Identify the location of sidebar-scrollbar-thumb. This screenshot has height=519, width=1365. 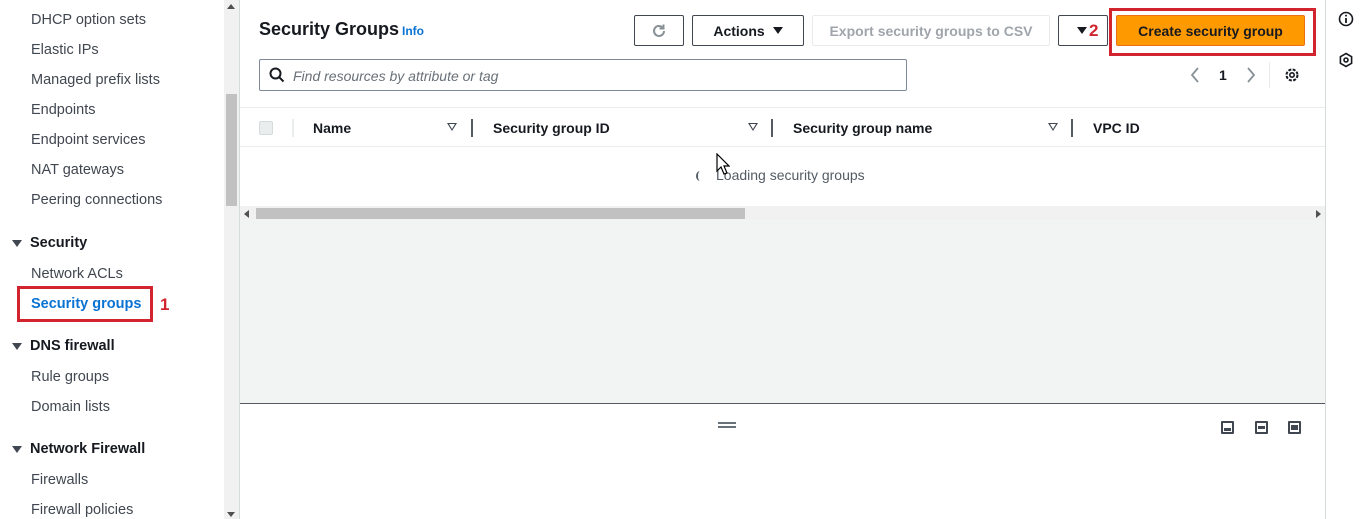
(231, 150).